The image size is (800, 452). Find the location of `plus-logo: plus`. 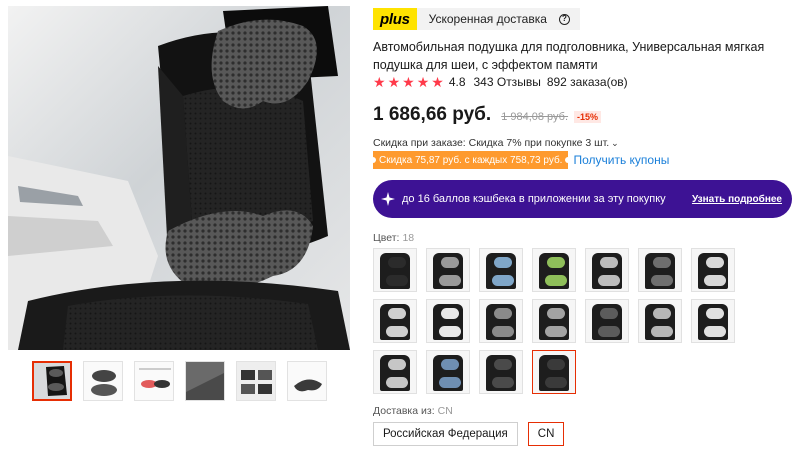

plus-logo: plus is located at coordinates (395, 19).